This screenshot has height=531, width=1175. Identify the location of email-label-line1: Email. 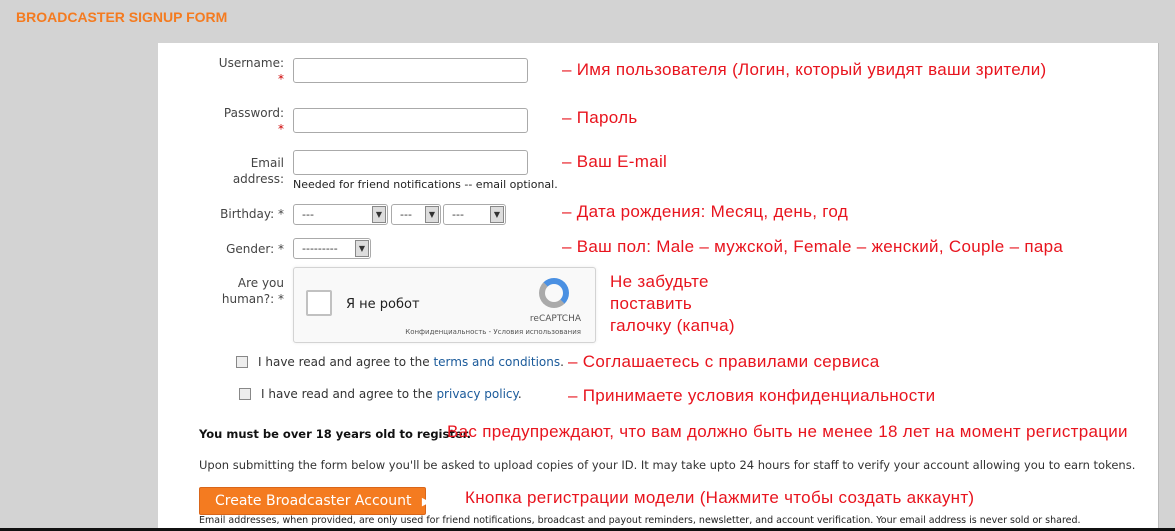
(267, 163).